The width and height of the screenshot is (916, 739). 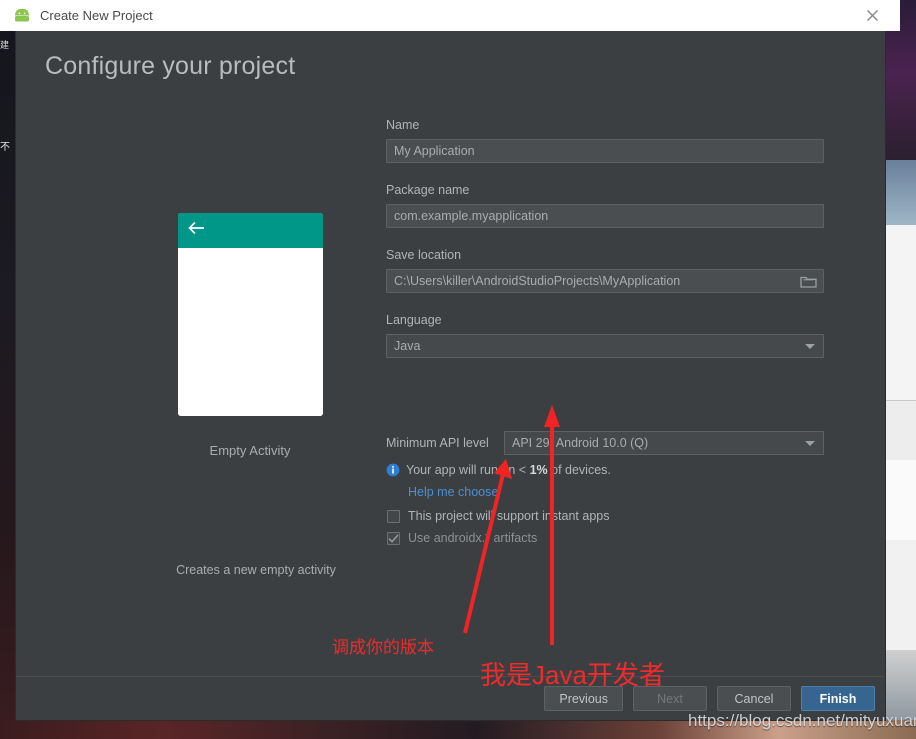 What do you see at coordinates (509, 516) in the screenshot?
I see `instant-apps-label: This project will support instant apps` at bounding box center [509, 516].